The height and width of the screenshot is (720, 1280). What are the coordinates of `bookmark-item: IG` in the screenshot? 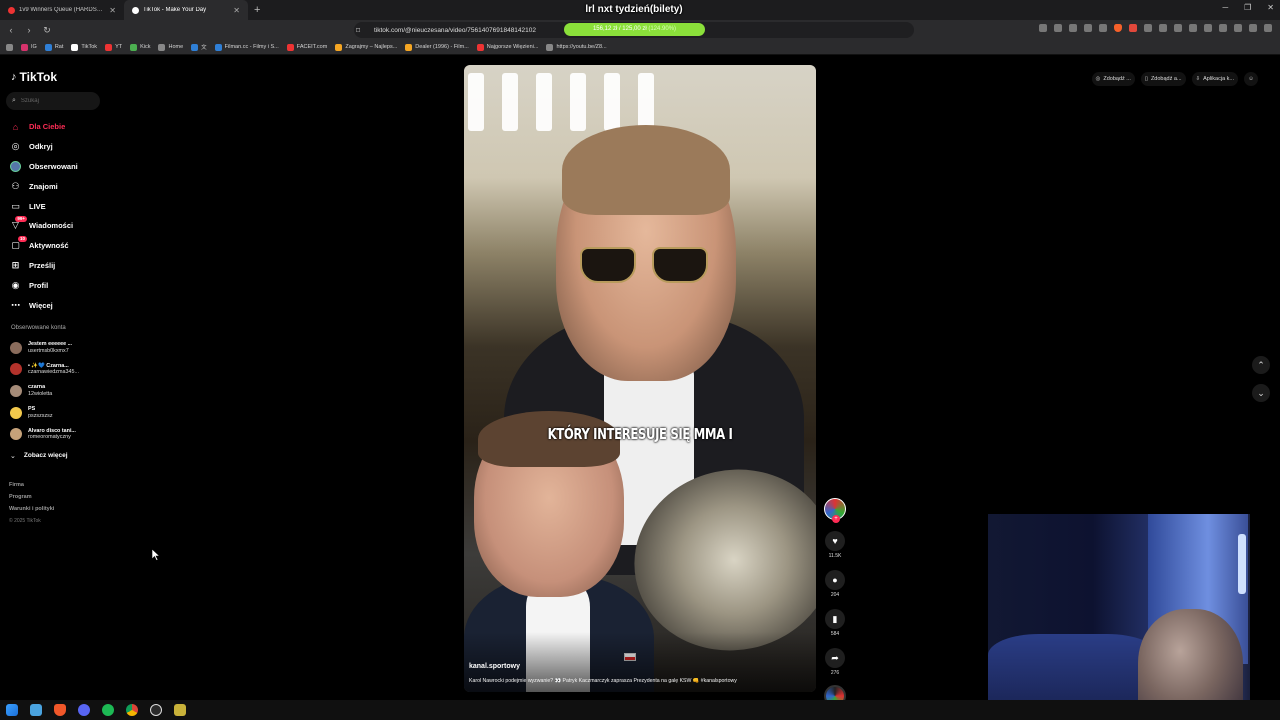 It's located at (29, 47).